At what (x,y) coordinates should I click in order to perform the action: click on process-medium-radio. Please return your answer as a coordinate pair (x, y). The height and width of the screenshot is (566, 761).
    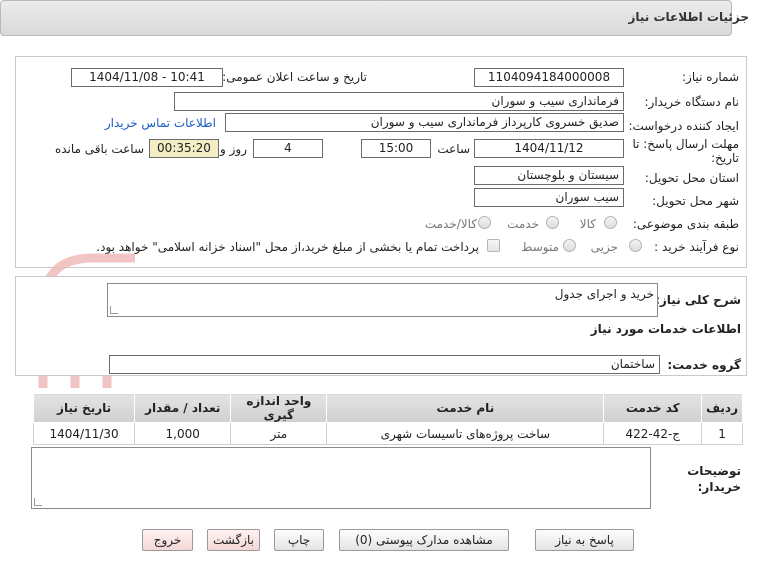
    Looking at the image, I should click on (569, 245).